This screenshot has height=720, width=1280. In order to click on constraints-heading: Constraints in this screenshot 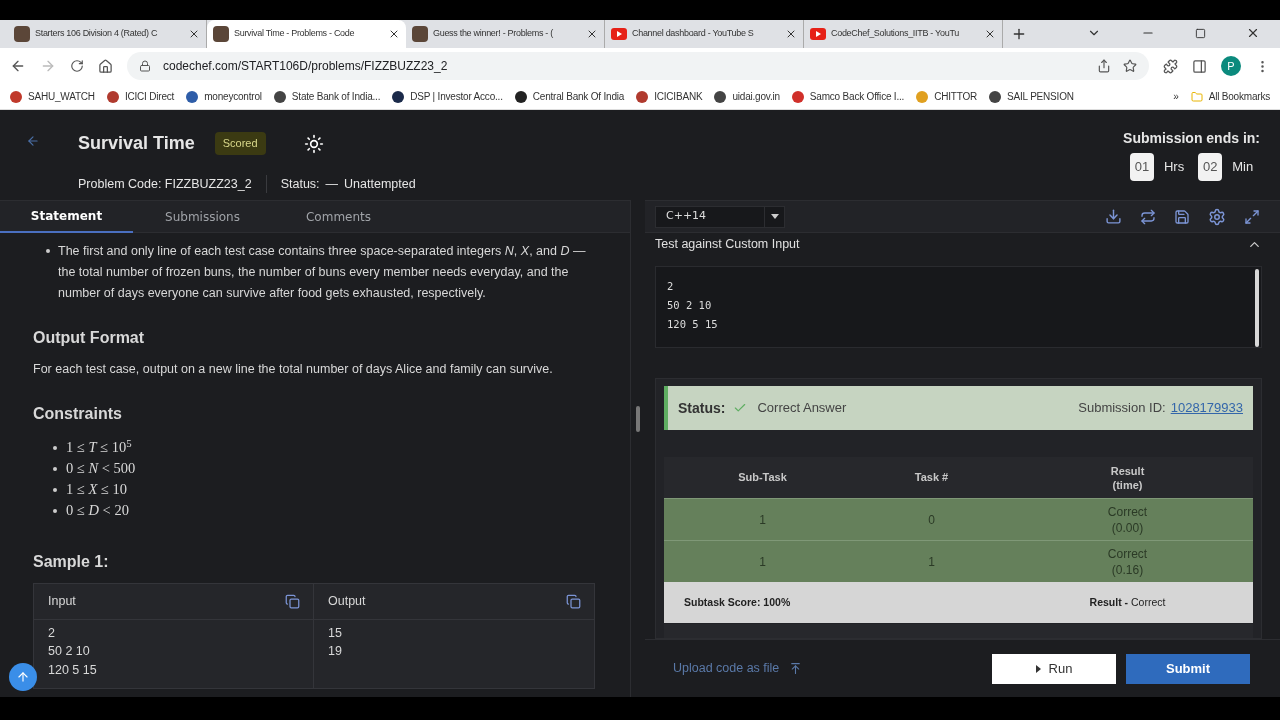, I will do `click(78, 413)`.